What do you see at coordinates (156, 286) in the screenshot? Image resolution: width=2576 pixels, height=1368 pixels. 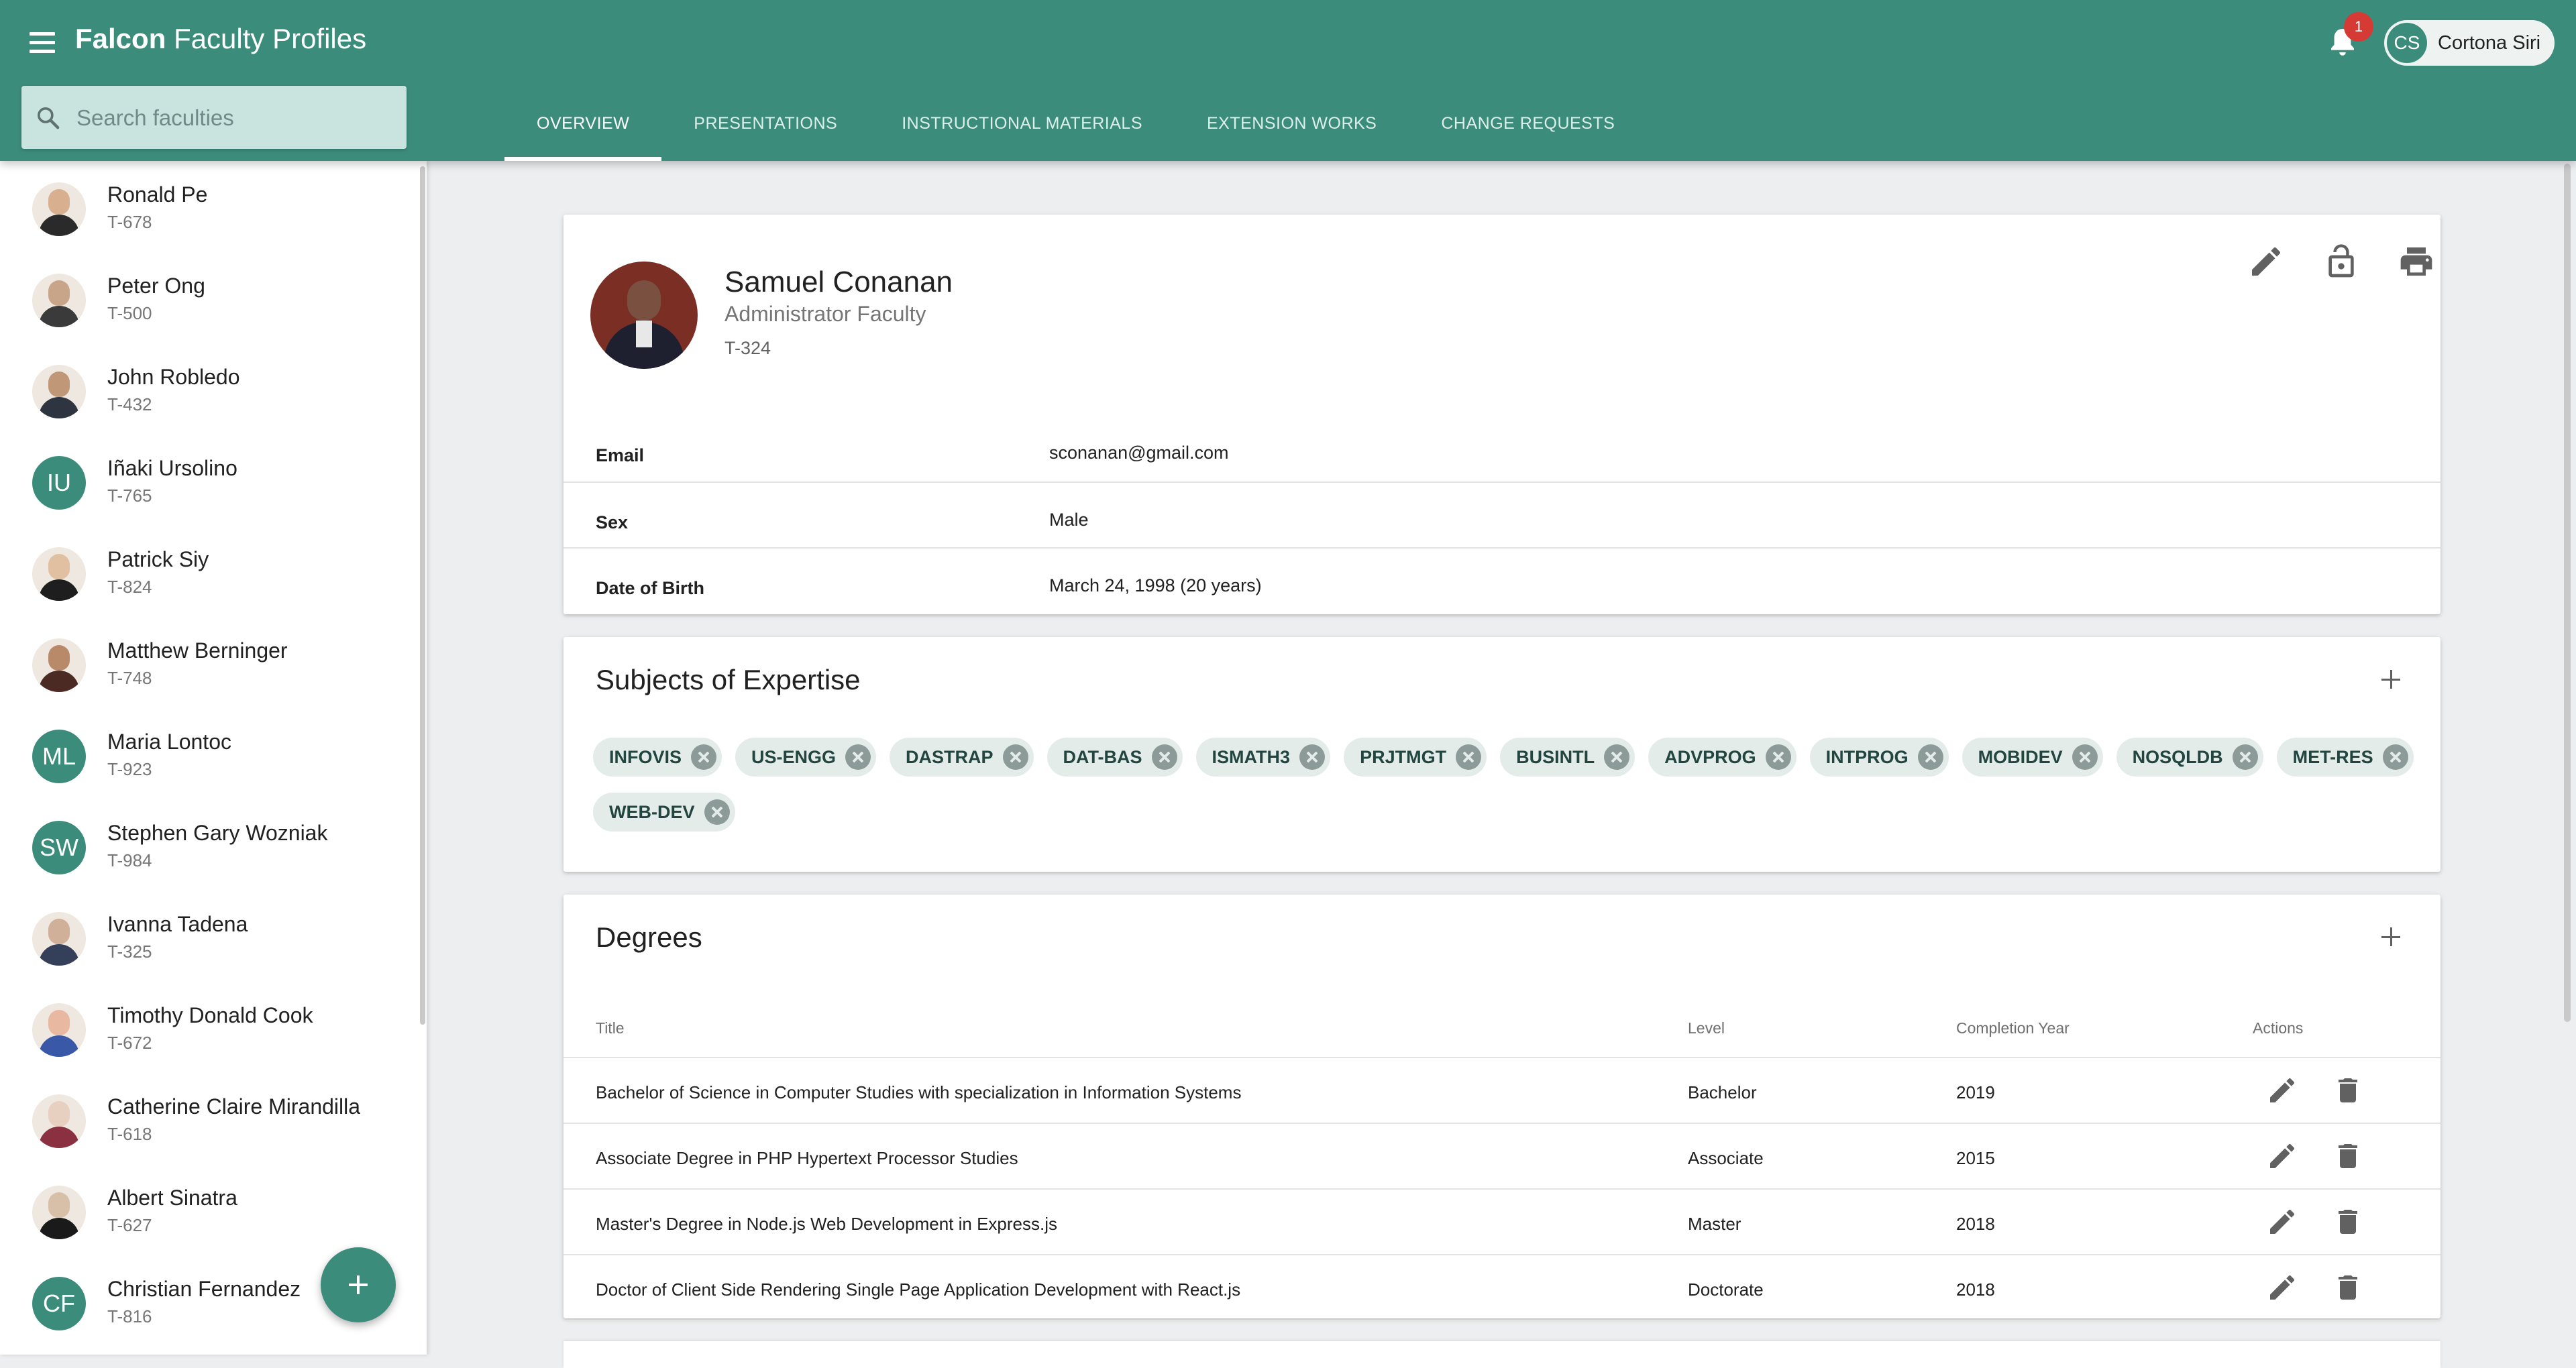 I see `faculty-name: Peter Ong` at bounding box center [156, 286].